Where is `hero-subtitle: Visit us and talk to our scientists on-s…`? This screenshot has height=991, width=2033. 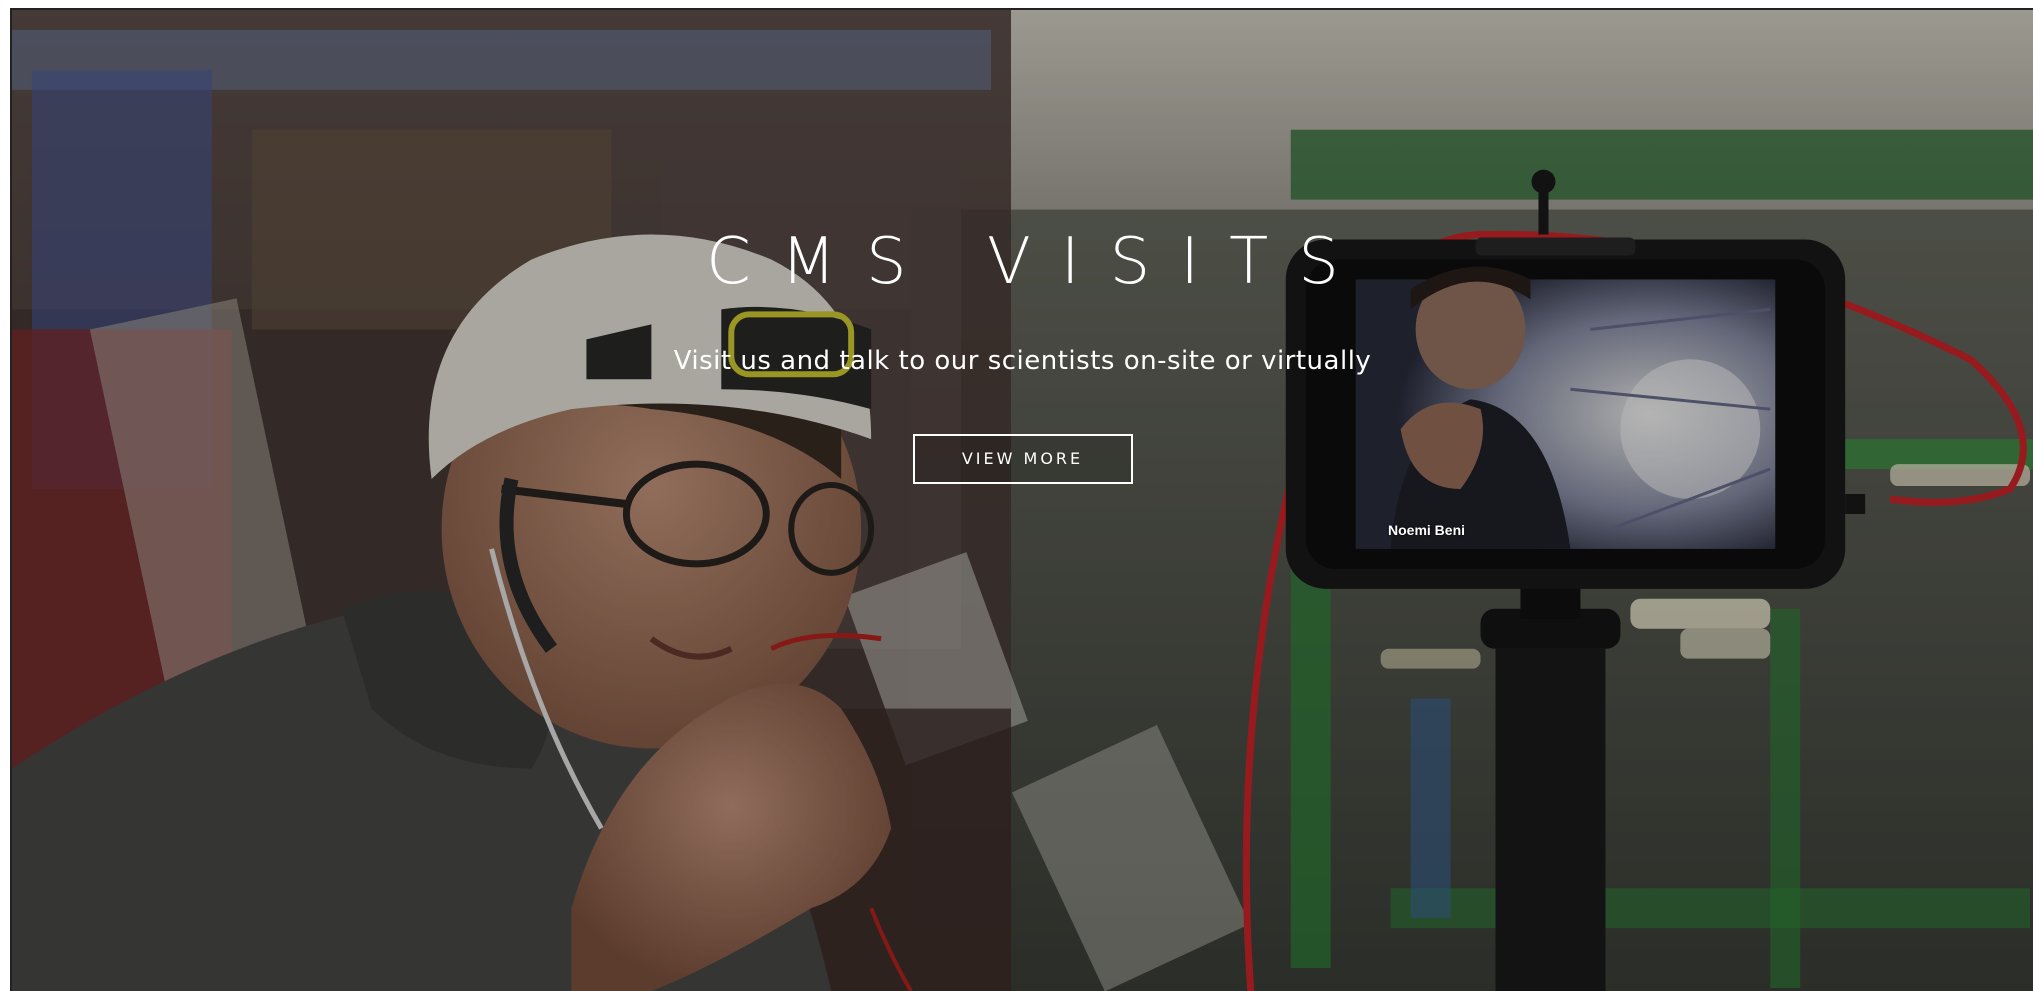
hero-subtitle: Visit us and talk to our scientists on-s… is located at coordinates (1022, 361).